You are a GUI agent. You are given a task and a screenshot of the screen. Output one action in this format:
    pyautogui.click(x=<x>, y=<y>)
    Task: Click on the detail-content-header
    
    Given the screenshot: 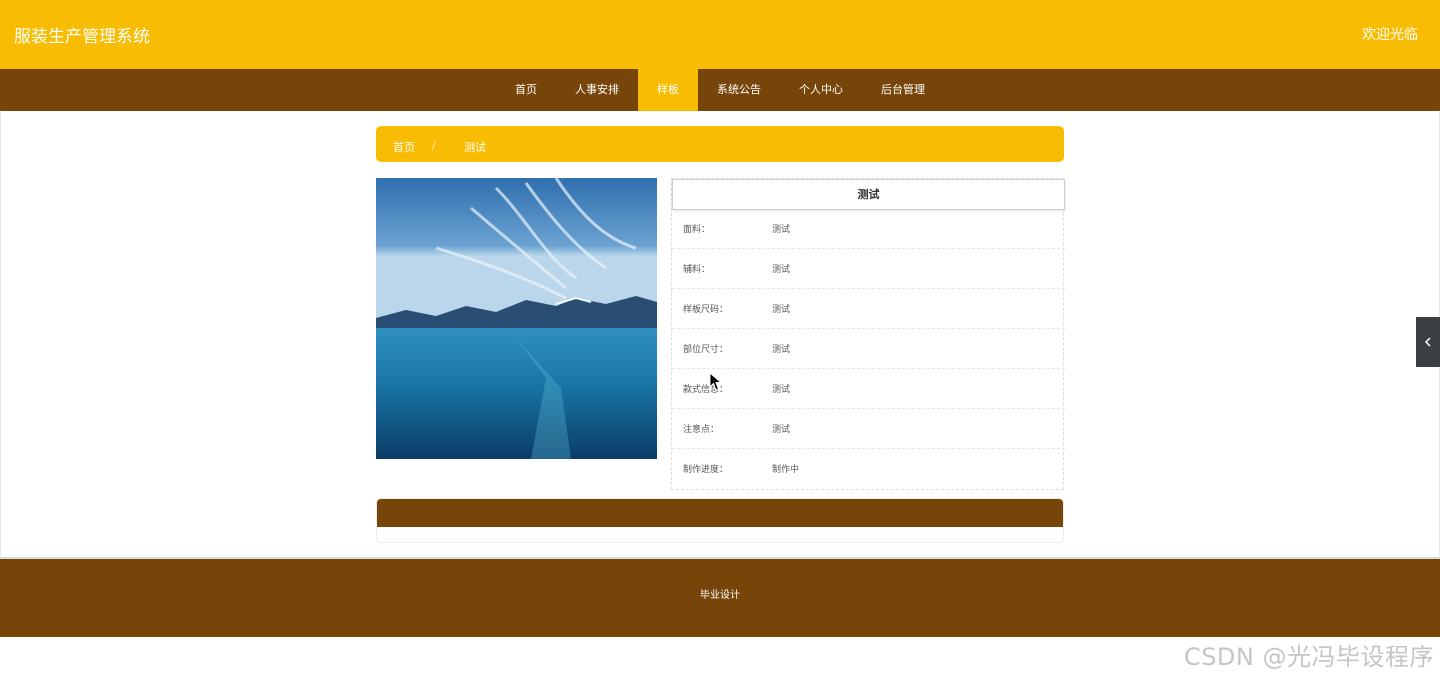 What is the action you would take?
    pyautogui.click(x=720, y=513)
    